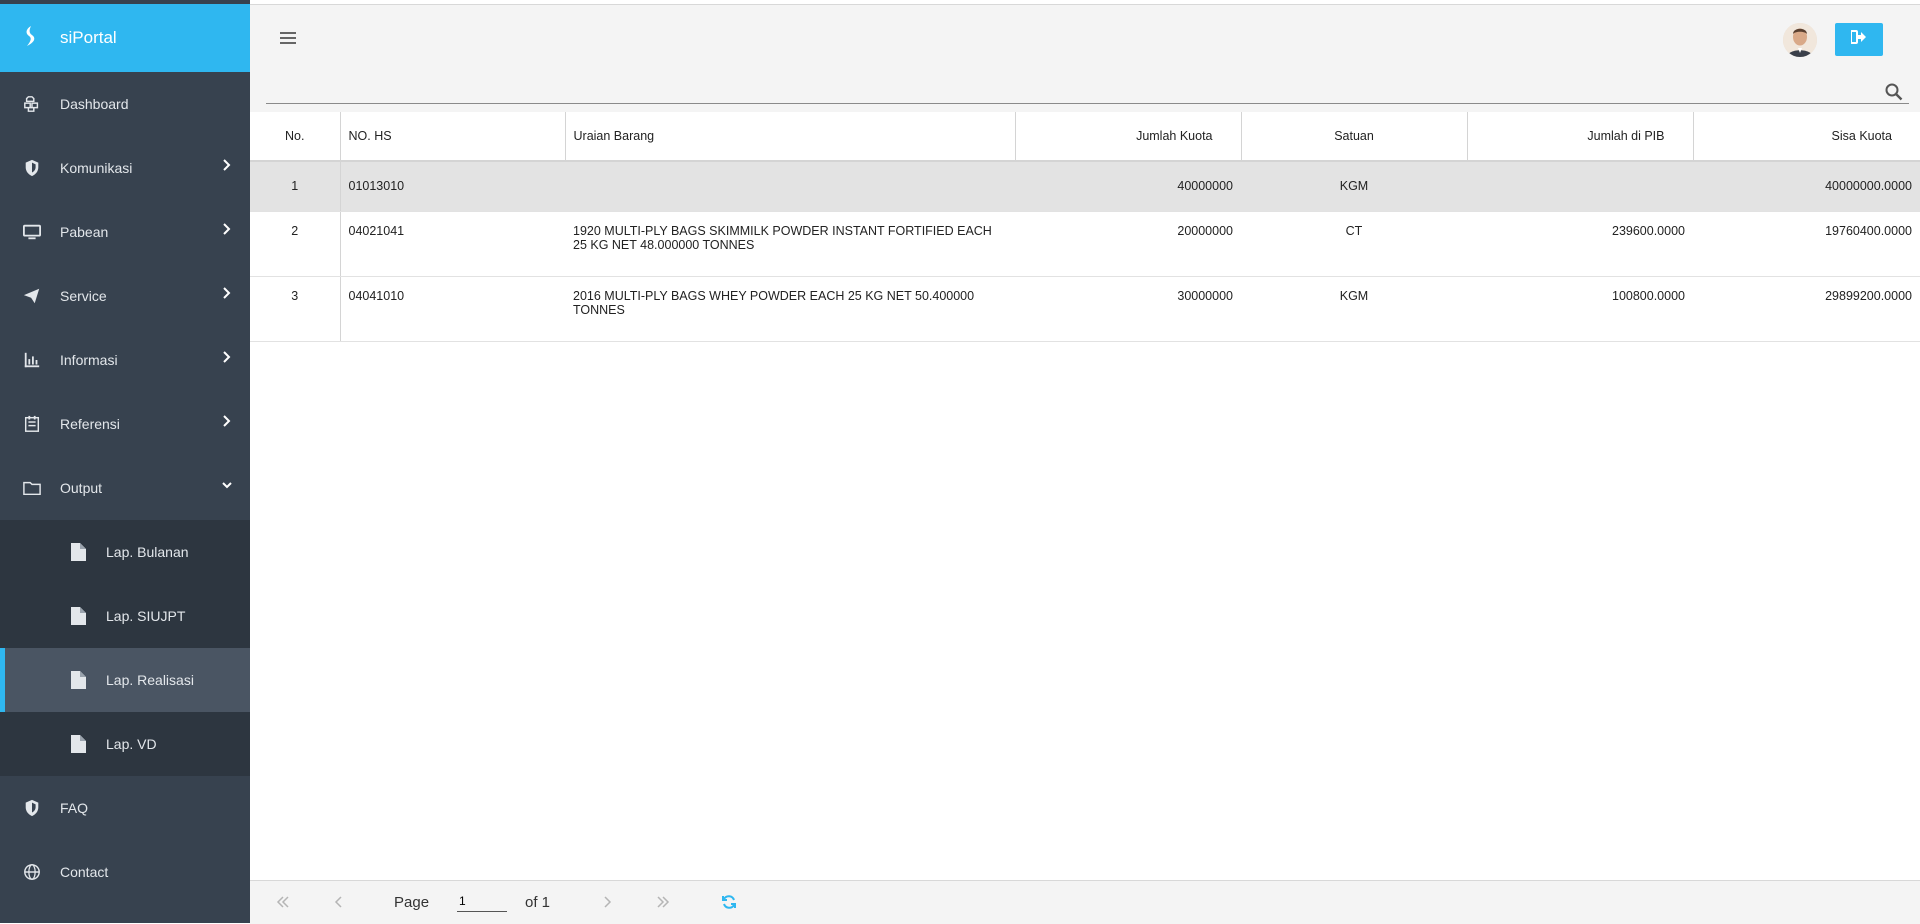 This screenshot has height=924, width=1920. Describe the element at coordinates (88, 37) in the screenshot. I see `brand-name: siPortal` at that location.